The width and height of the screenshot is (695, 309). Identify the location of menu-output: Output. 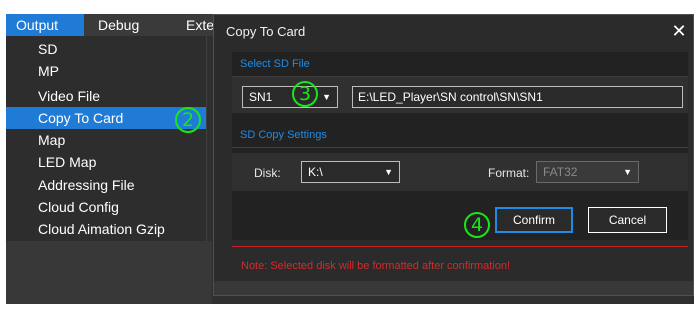
(45, 25).